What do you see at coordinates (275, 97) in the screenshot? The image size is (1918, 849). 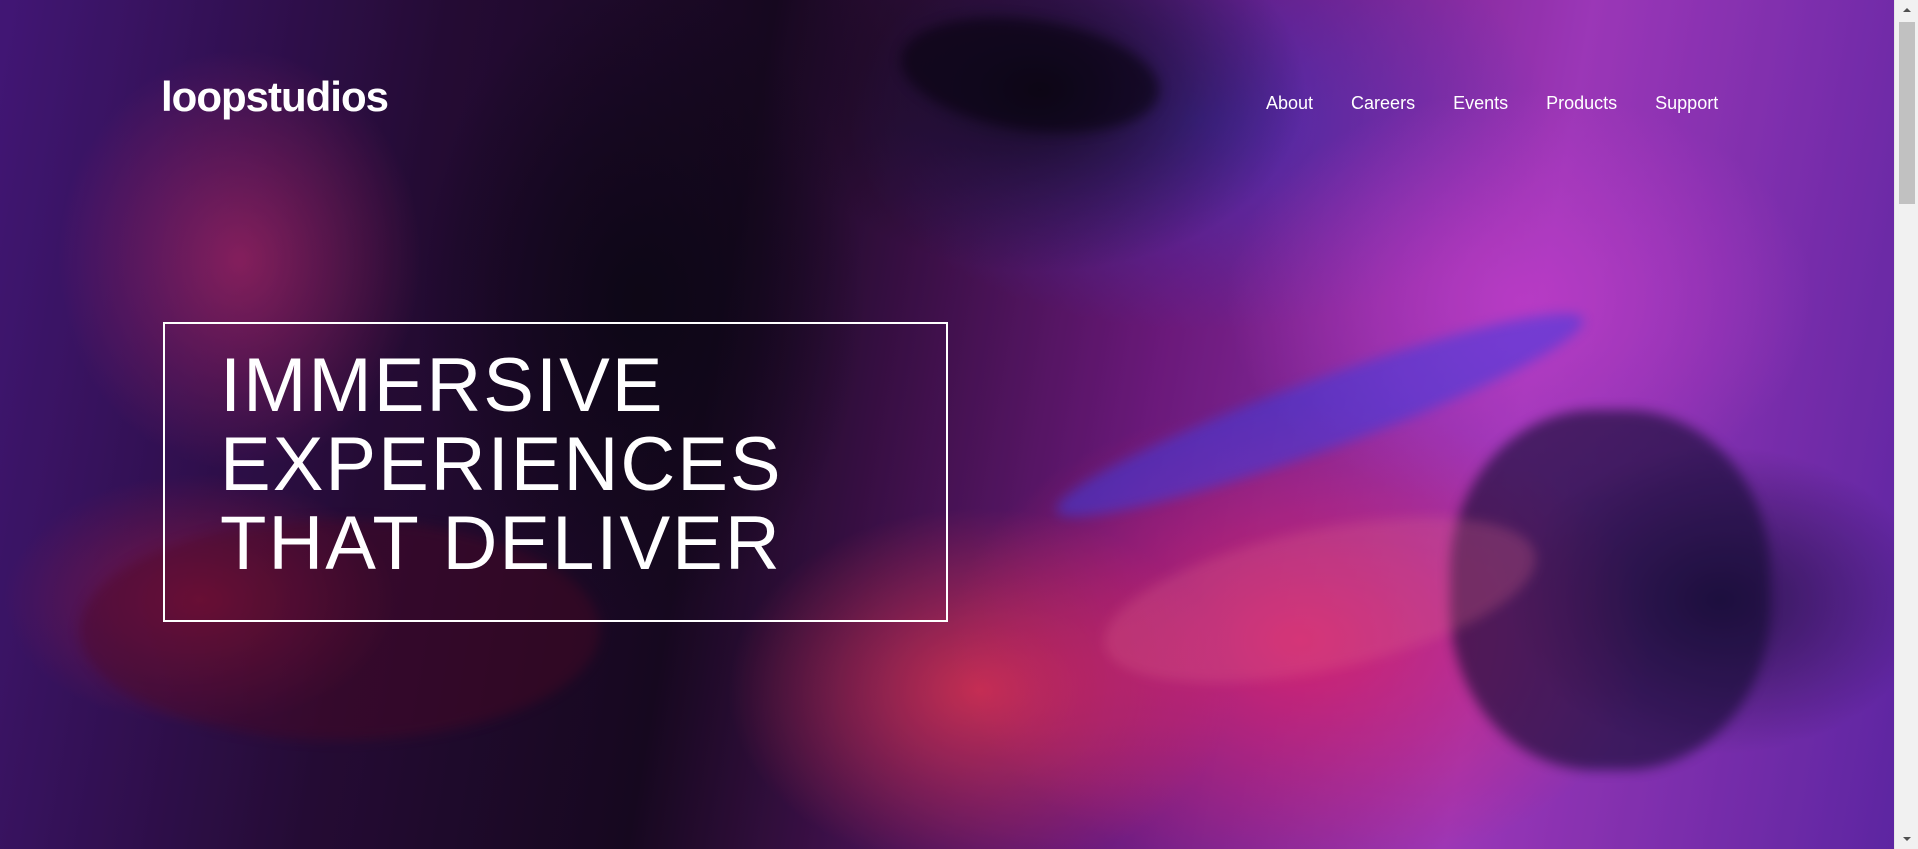 I see `brand-logo: loopstudios` at bounding box center [275, 97].